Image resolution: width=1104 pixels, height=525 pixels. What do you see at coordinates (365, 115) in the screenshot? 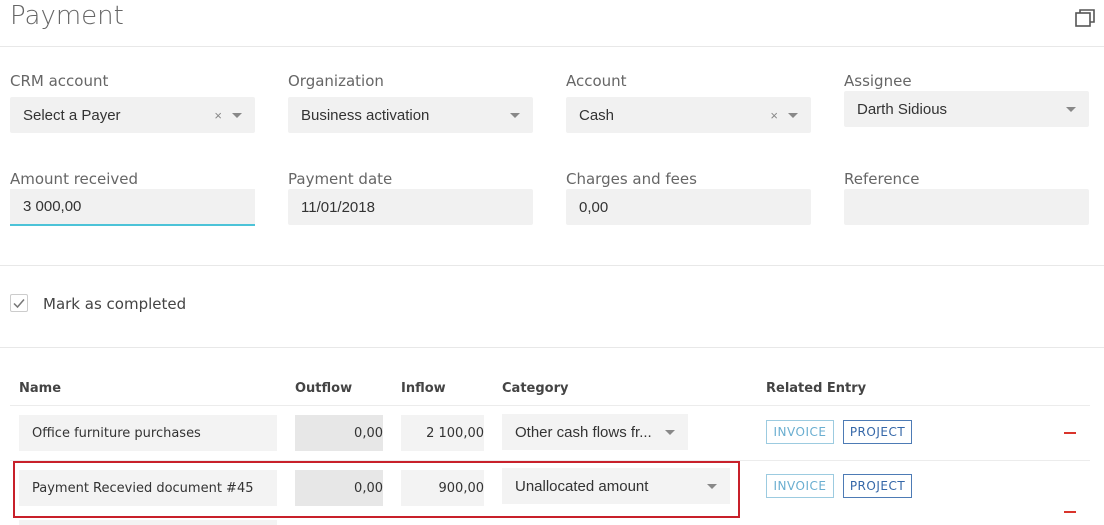
I see `organization-value: Business activation` at bounding box center [365, 115].